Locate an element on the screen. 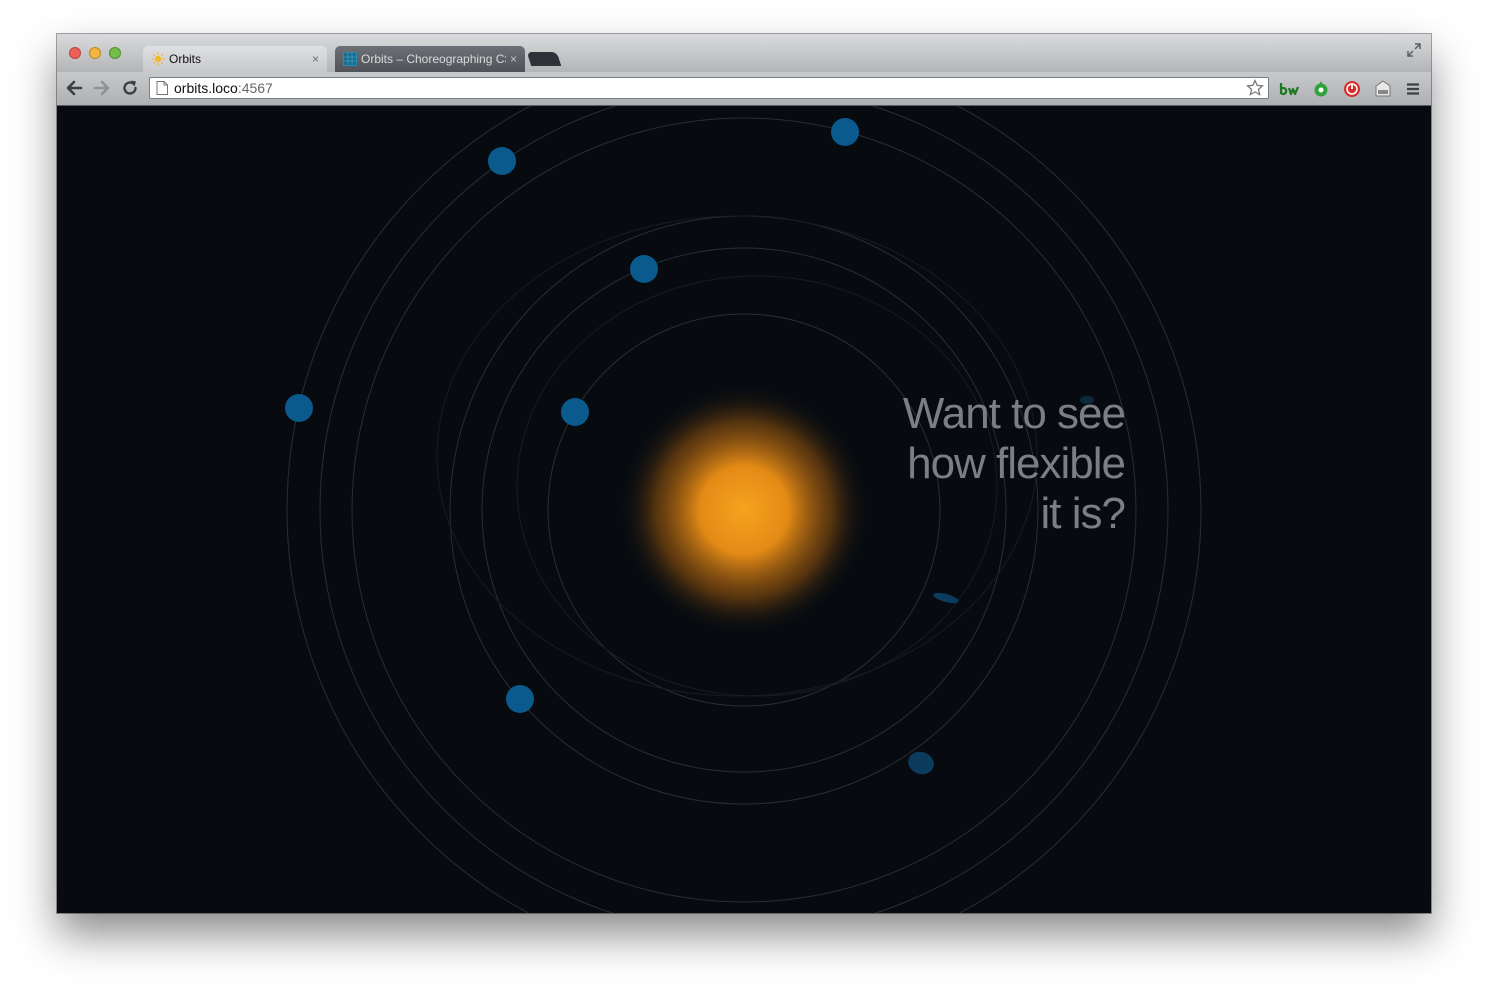 The height and width of the screenshot is (992, 1488). red-extension-glyph is located at coordinates (1352, 89).